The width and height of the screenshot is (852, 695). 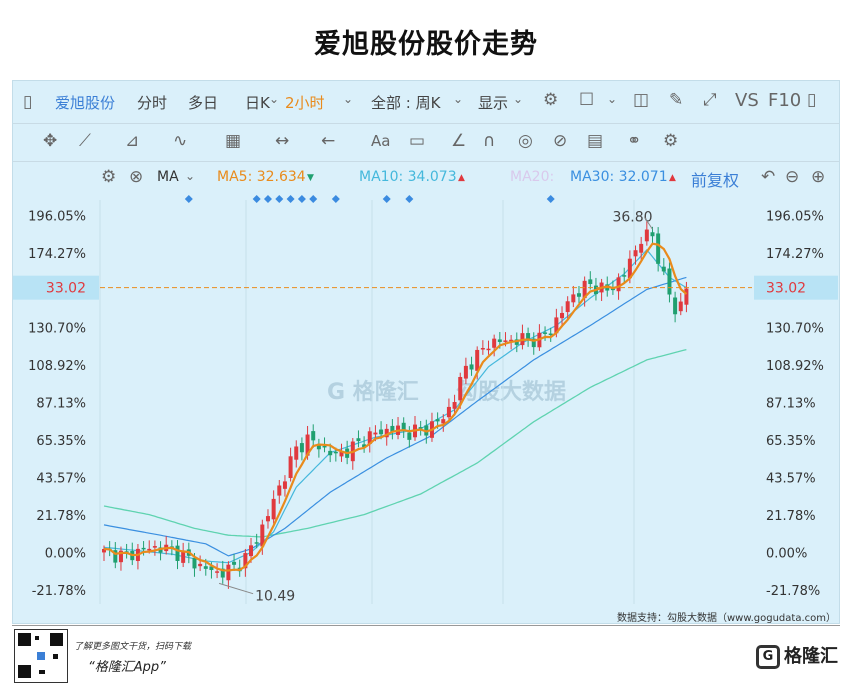 I want to click on y-tick-label-right: 65.35%, so click(x=791, y=441).